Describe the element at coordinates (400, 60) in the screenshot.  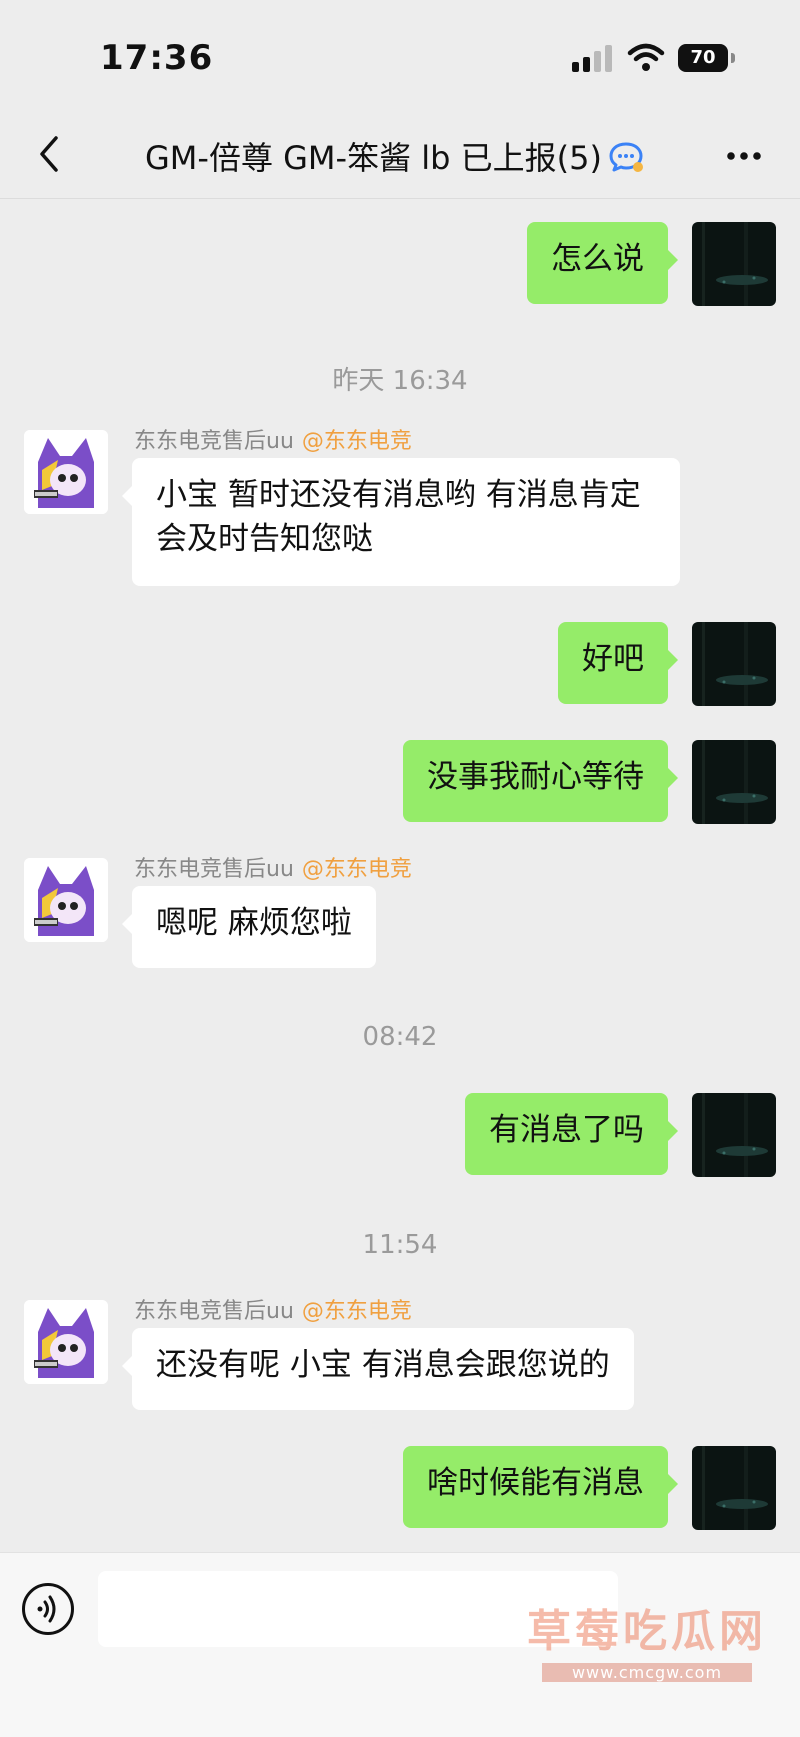
I see `status-bar: 17:36 70` at that location.